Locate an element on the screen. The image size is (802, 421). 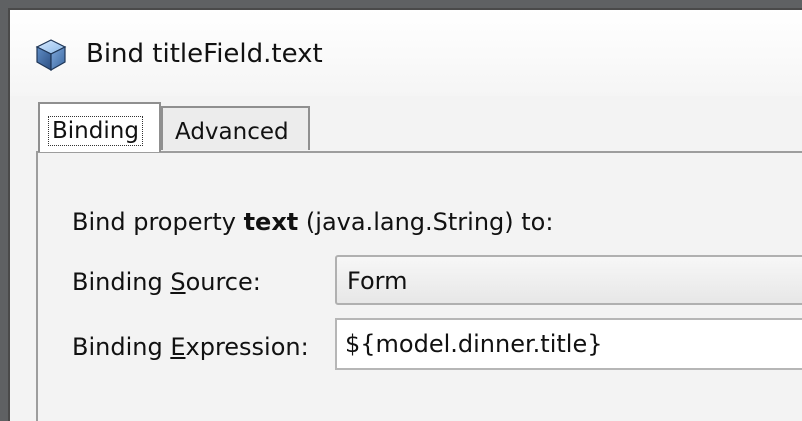
tab-bar: Binding Advanced is located at coordinates (415, 124).